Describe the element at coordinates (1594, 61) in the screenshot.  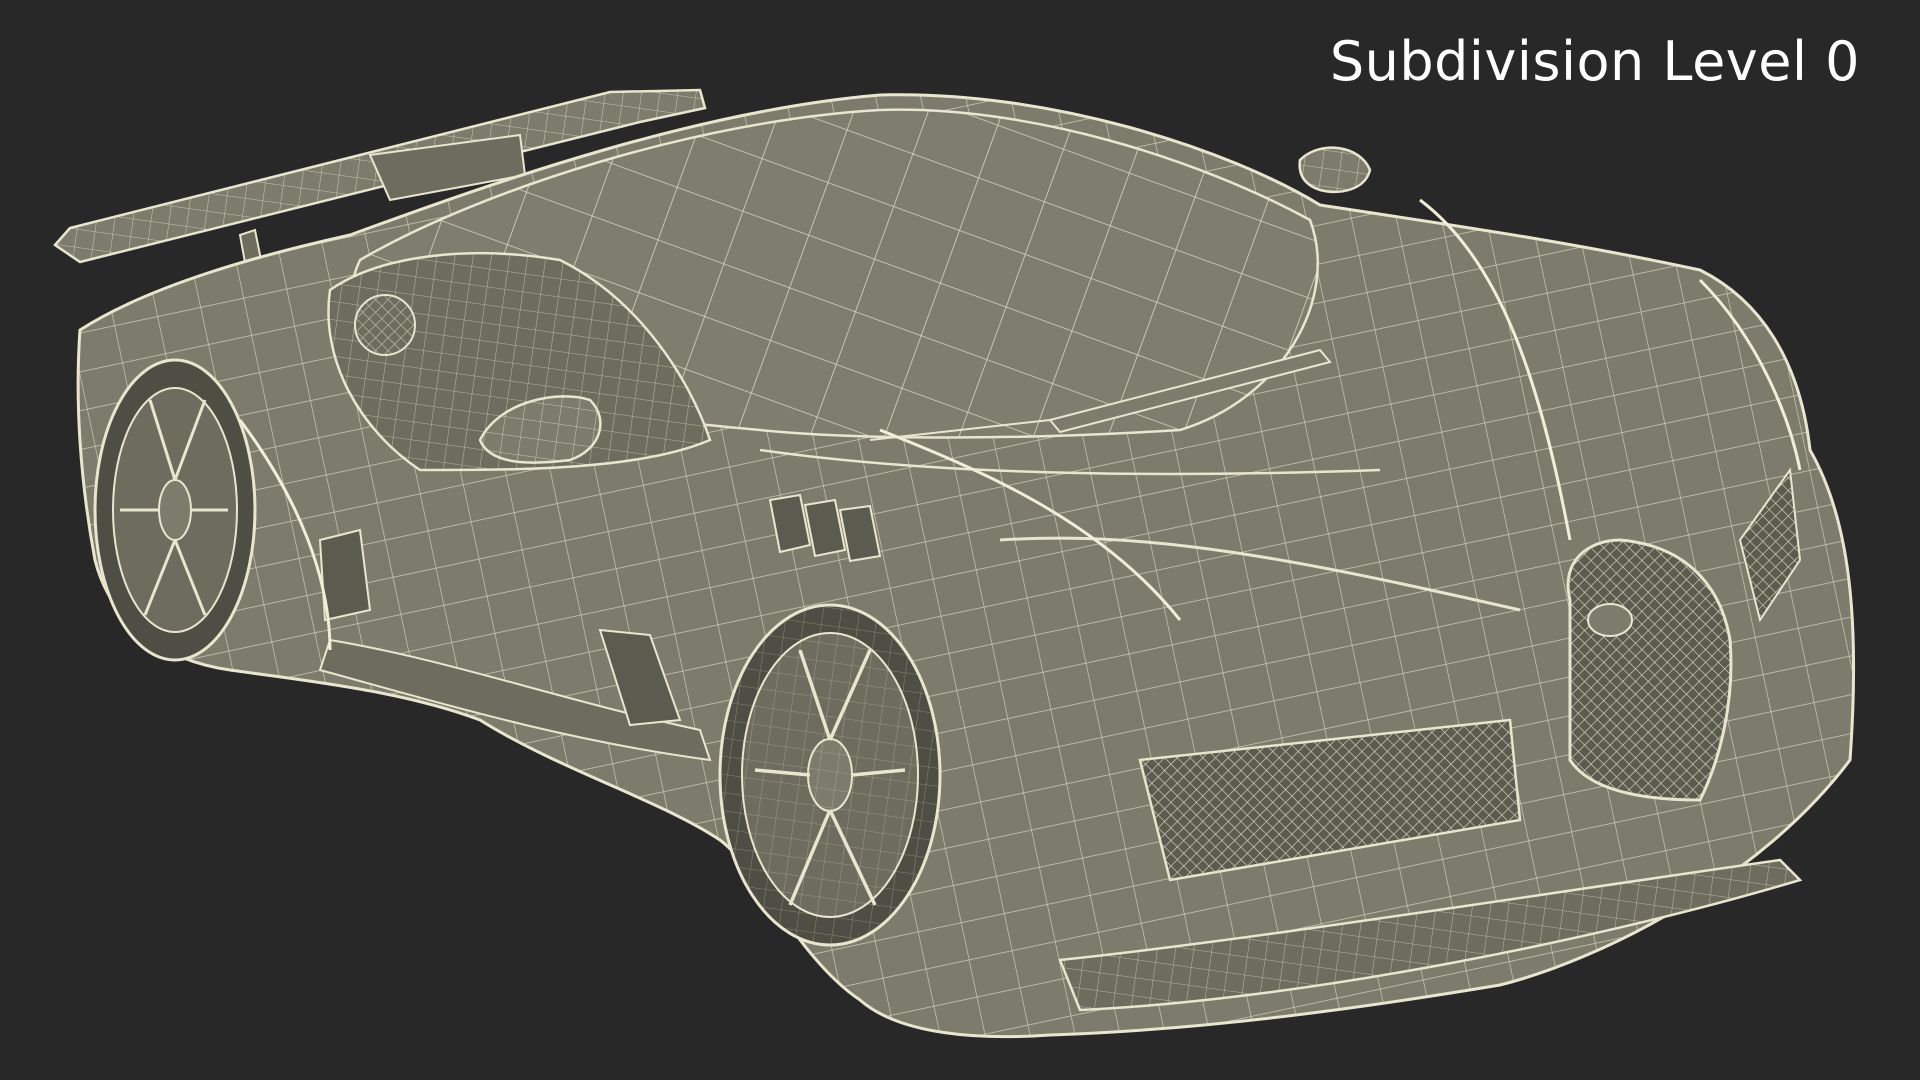
I see `subdivision-level-label: Subdivision Level 0` at that location.